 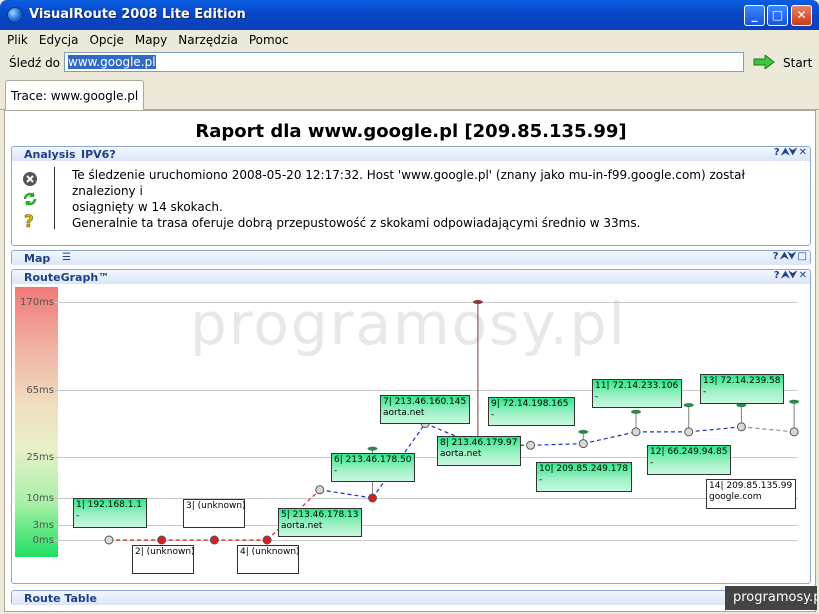 What do you see at coordinates (772, 598) in the screenshot?
I see `corner-watermark: programosy.pl` at bounding box center [772, 598].